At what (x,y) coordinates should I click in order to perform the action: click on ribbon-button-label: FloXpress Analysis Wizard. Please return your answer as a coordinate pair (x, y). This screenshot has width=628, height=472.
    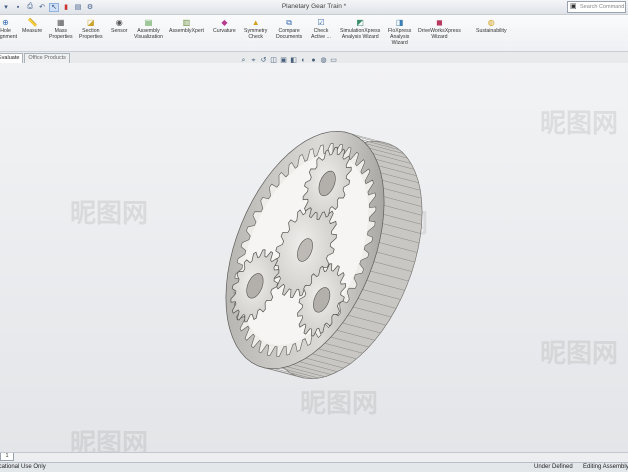
    Looking at the image, I should click on (400, 37).